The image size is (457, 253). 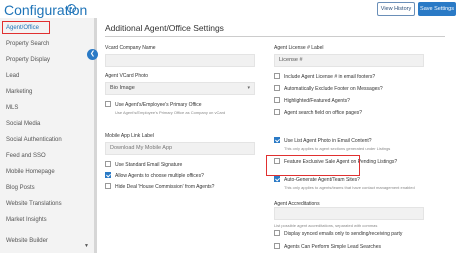 I want to click on agent-search-field-row: Agent search field on office pages?, so click(x=318, y=112).